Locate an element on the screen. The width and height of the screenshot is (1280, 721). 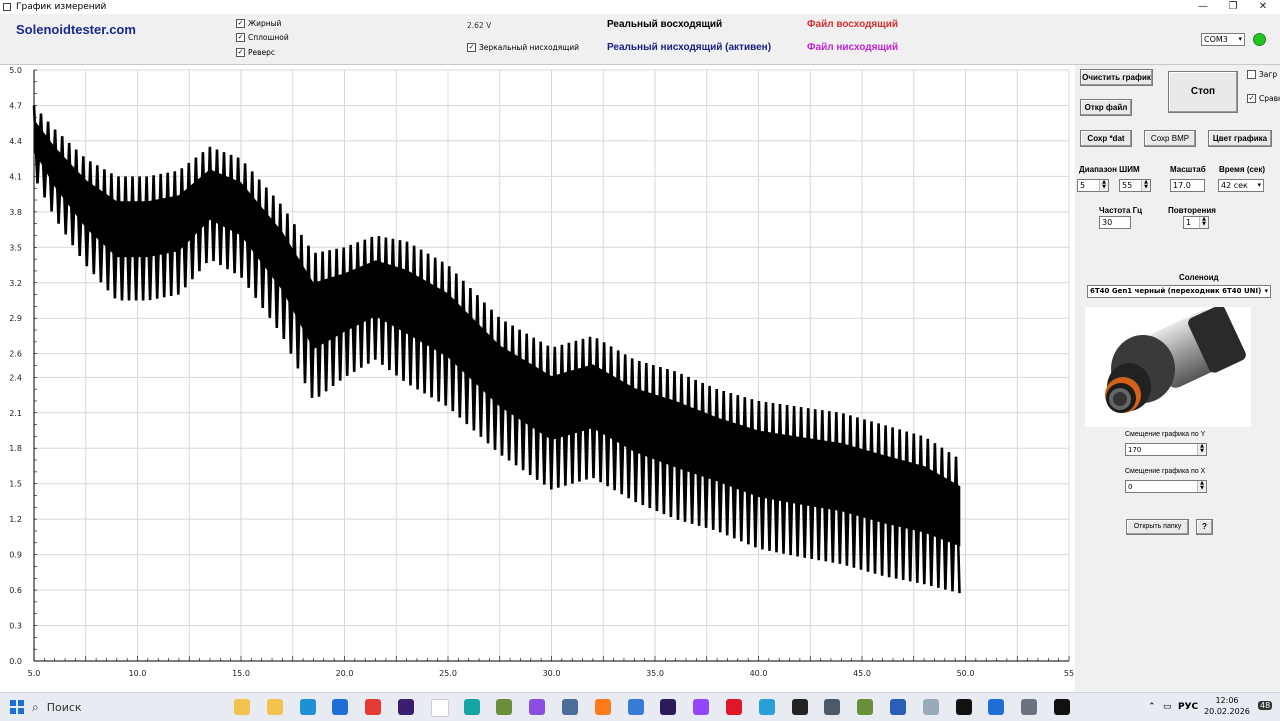
firefox-icon is located at coordinates (602, 707).